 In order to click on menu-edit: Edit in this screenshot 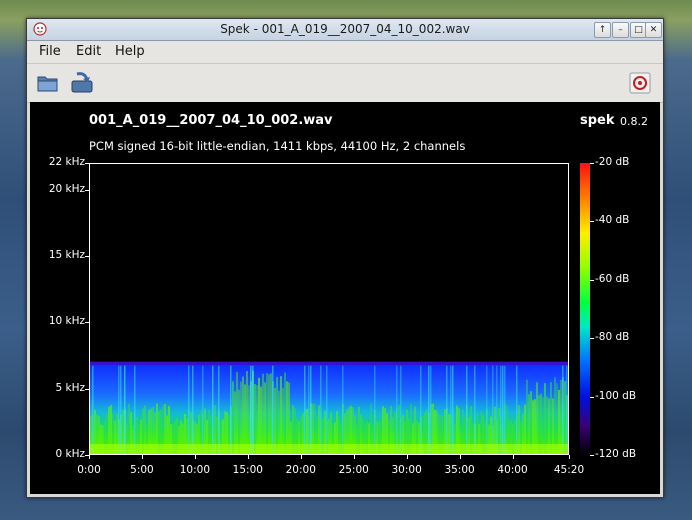, I will do `click(88, 51)`.